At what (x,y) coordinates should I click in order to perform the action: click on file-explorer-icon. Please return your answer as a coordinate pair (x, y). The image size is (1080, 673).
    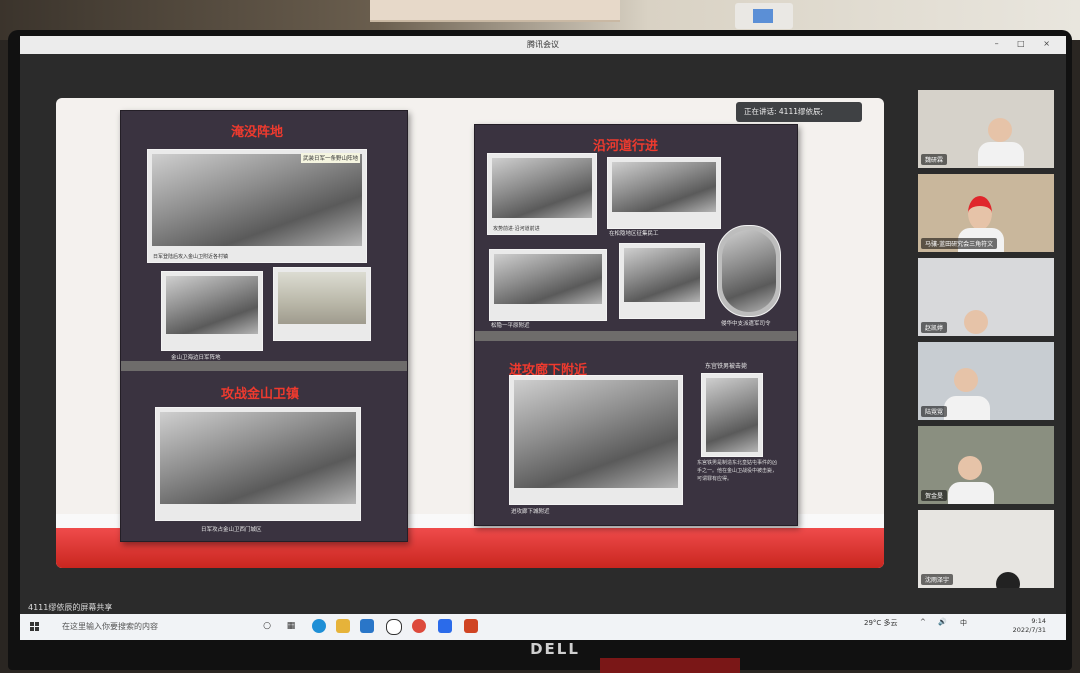
    Looking at the image, I should click on (343, 626).